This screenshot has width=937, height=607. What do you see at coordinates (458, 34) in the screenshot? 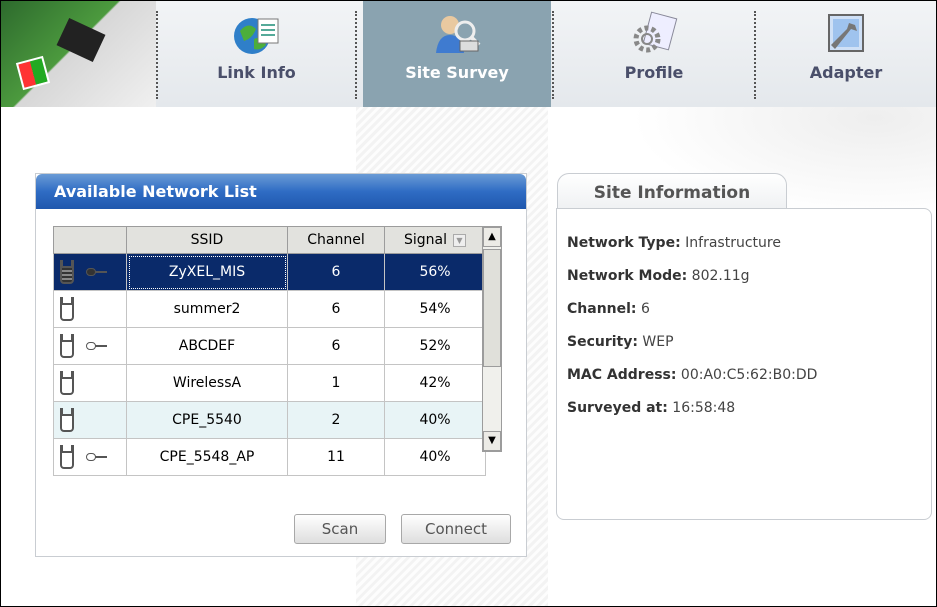
I see `user-search-icon` at bounding box center [458, 34].